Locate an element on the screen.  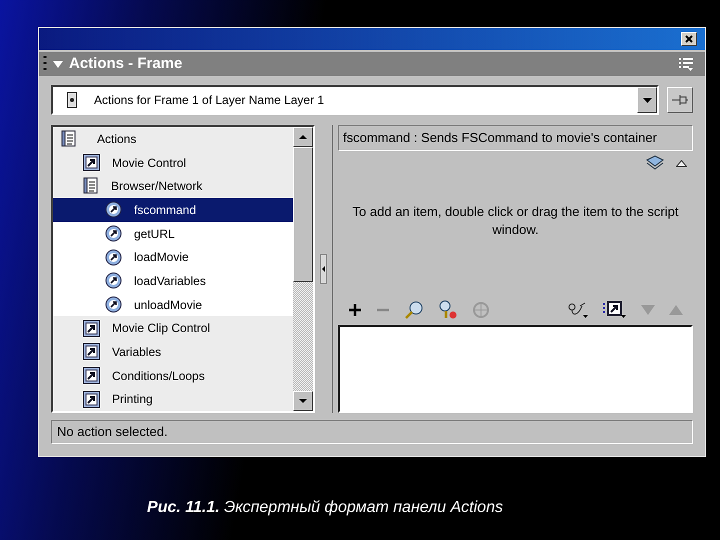
plus-icon is located at coordinates (355, 310).